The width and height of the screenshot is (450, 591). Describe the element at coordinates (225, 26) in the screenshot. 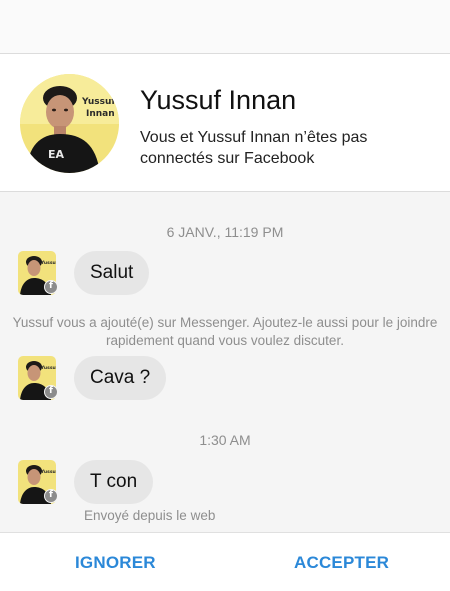

I see `top-bar` at that location.